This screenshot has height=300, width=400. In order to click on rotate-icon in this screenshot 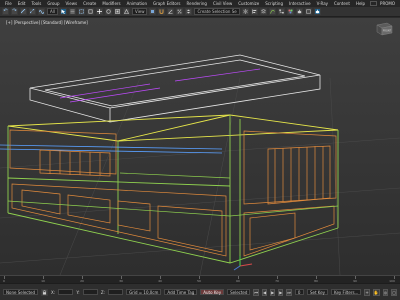, I will do `click(108, 11)`.